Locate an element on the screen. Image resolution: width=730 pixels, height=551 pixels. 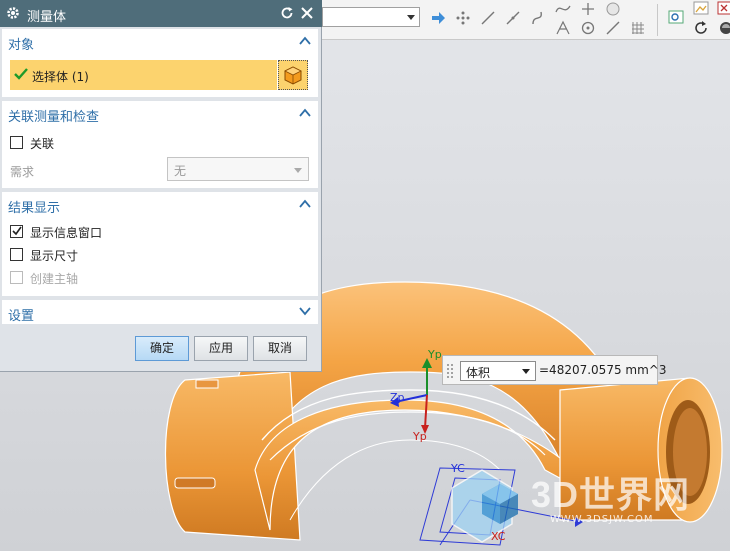
show-info-window-checkbox is located at coordinates (16, 231).